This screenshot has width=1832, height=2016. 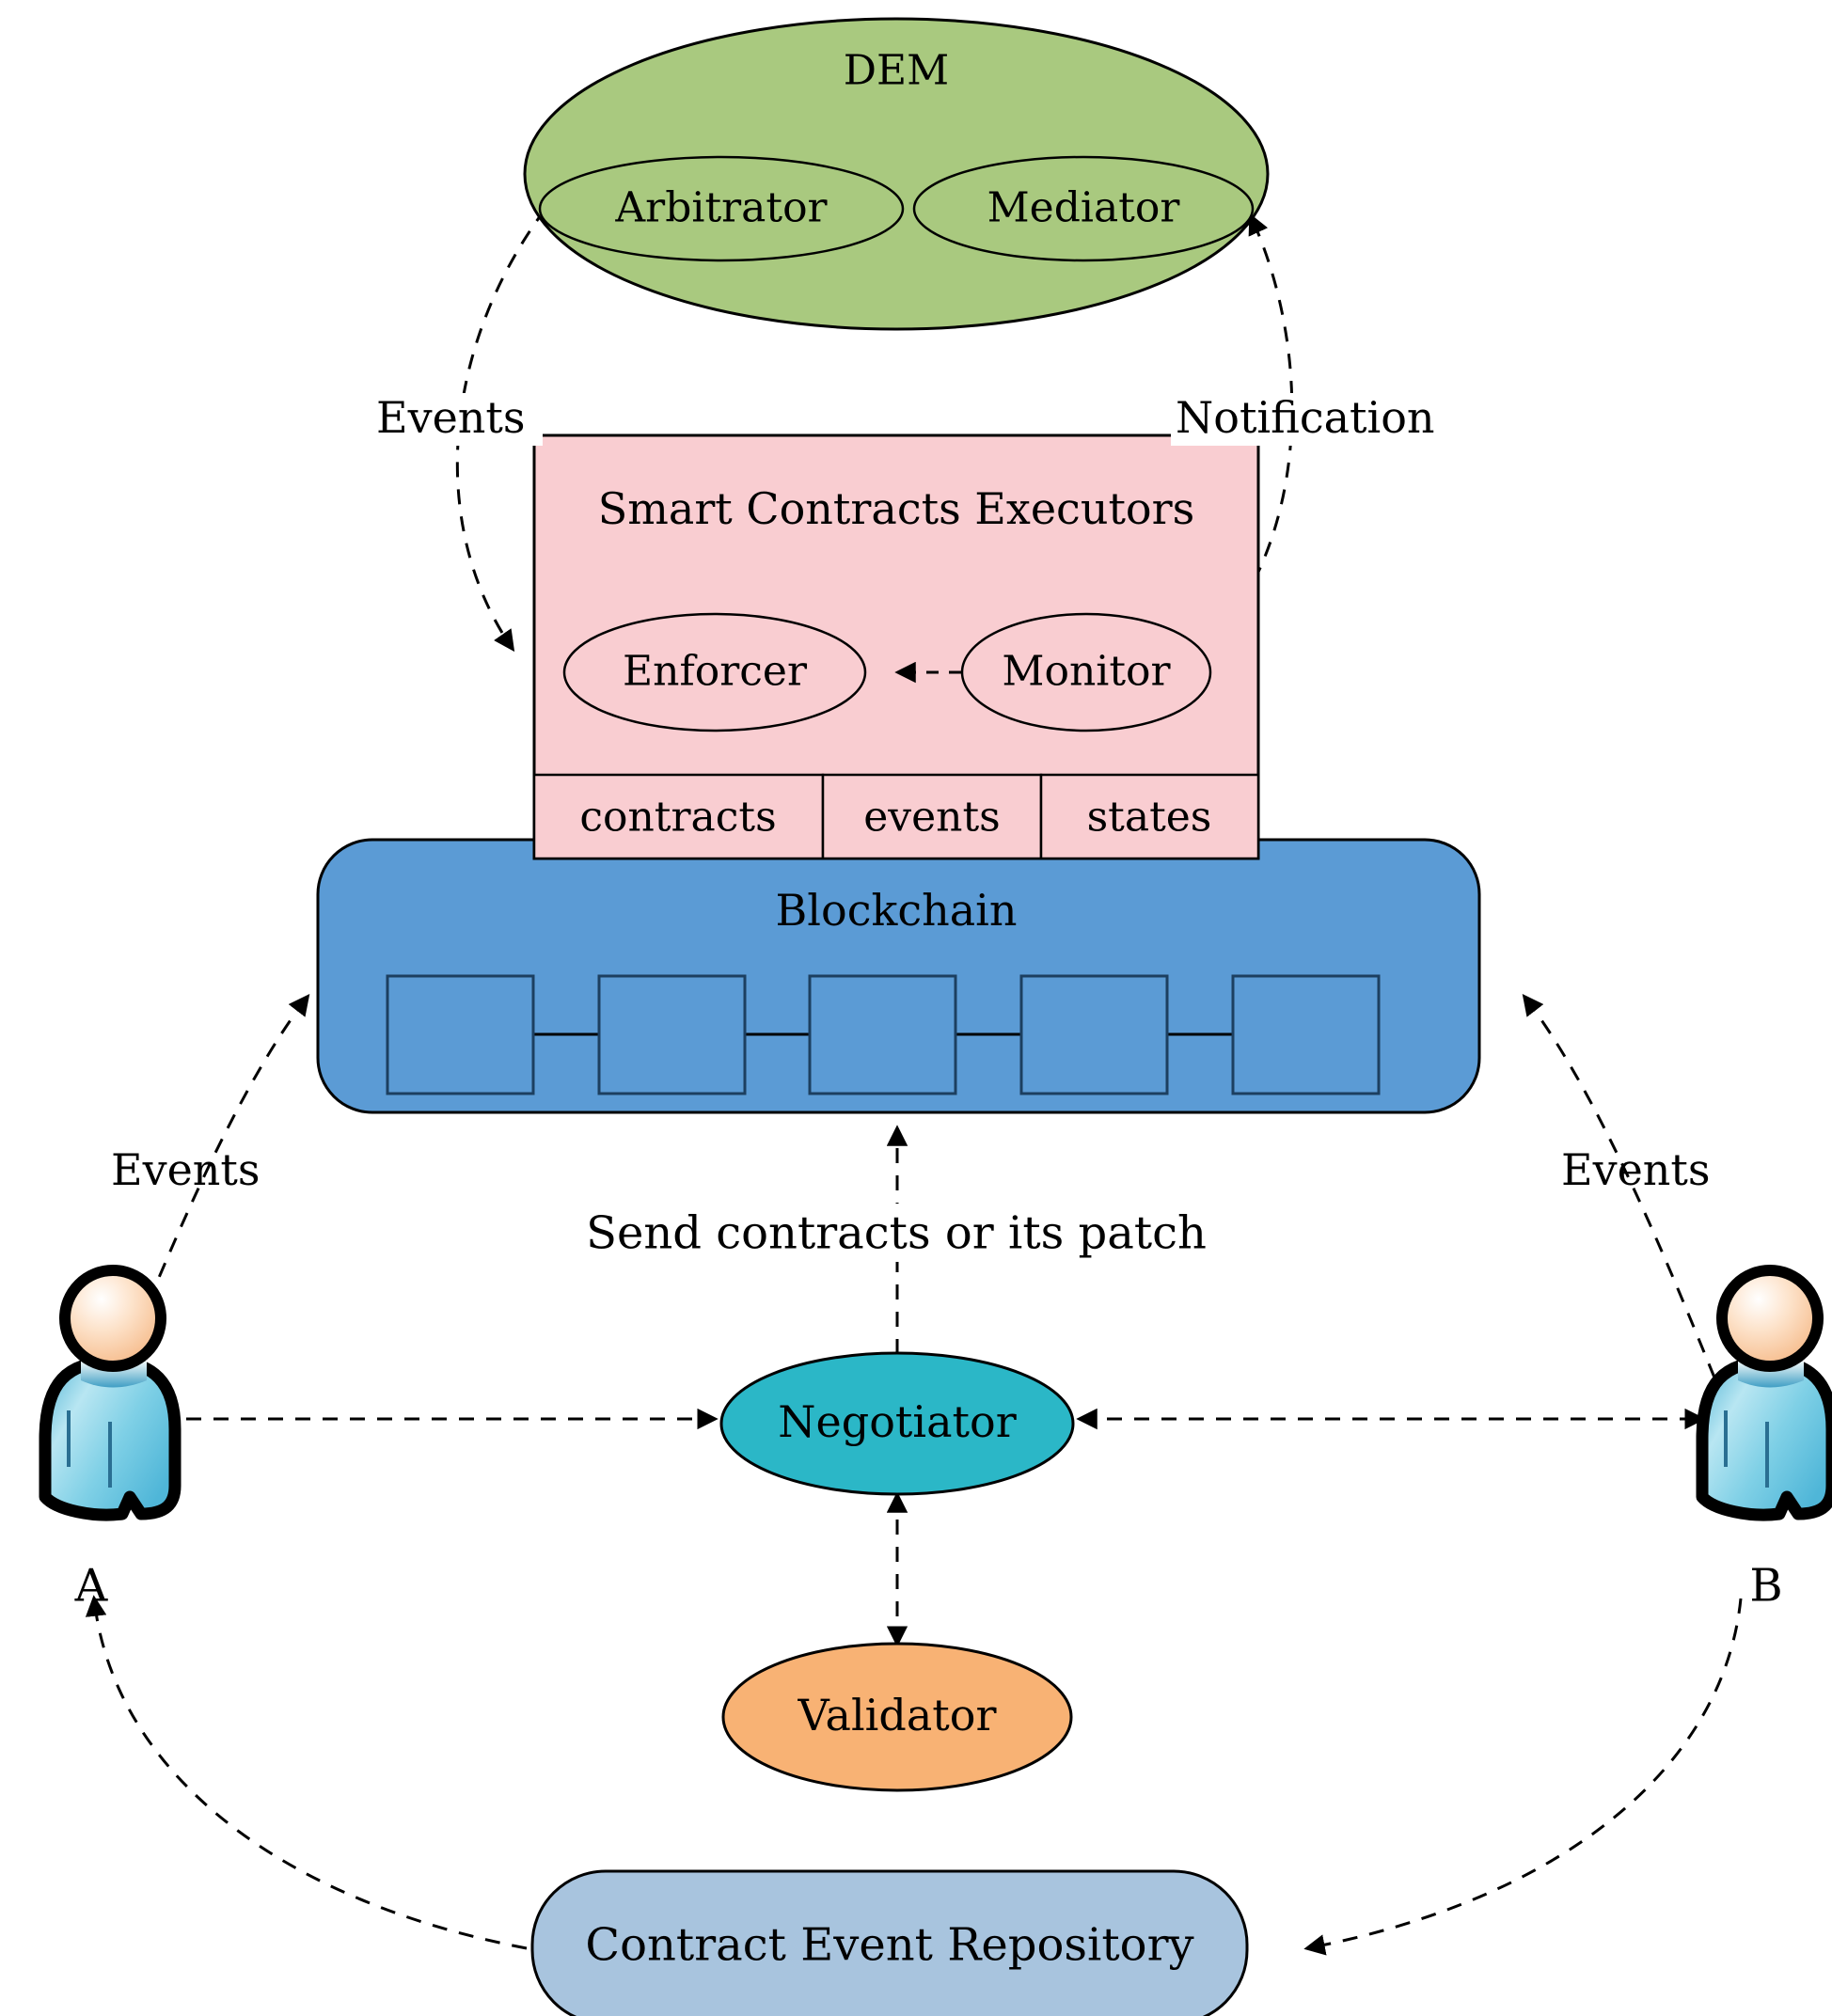 I want to click on repository-label: Contract Event Repository, so click(x=889, y=1946).